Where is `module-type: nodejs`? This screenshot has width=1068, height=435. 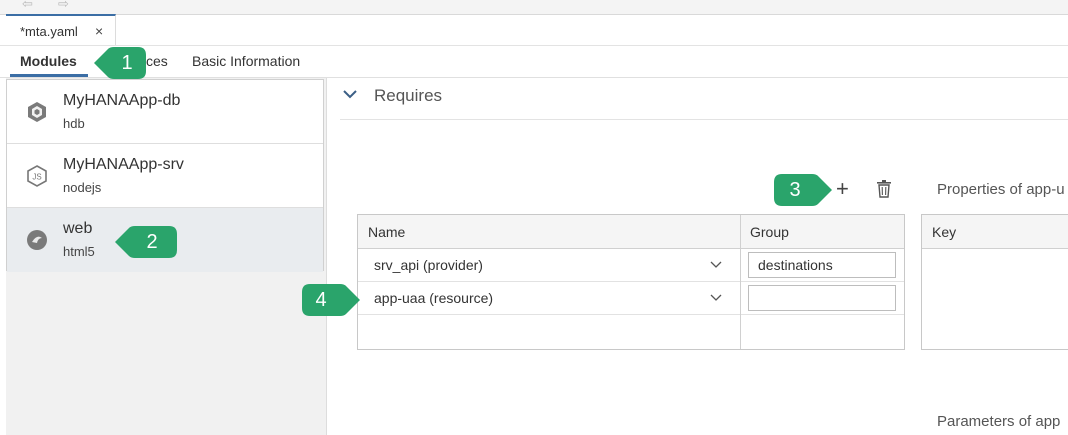
module-type: nodejs is located at coordinates (82, 187).